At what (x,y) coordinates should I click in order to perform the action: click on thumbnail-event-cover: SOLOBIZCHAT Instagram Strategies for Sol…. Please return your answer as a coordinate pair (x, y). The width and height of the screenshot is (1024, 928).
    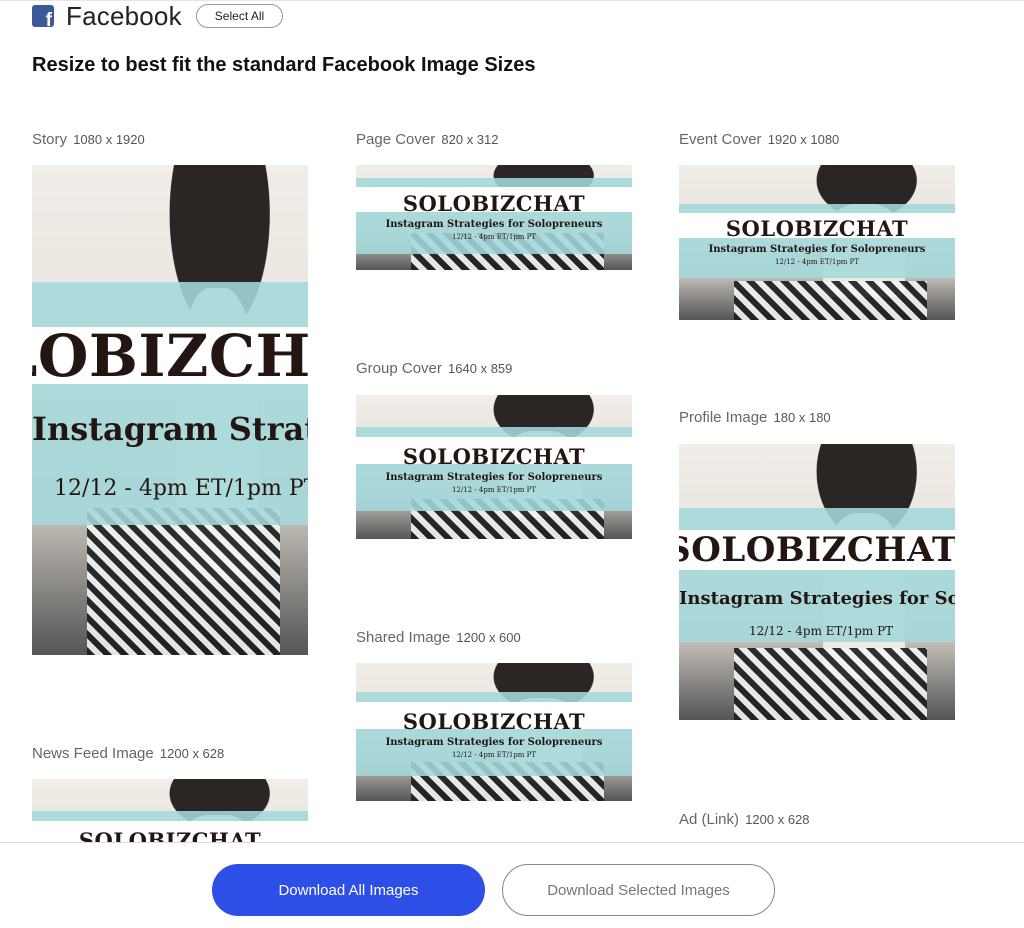
    Looking at the image, I should click on (817, 242).